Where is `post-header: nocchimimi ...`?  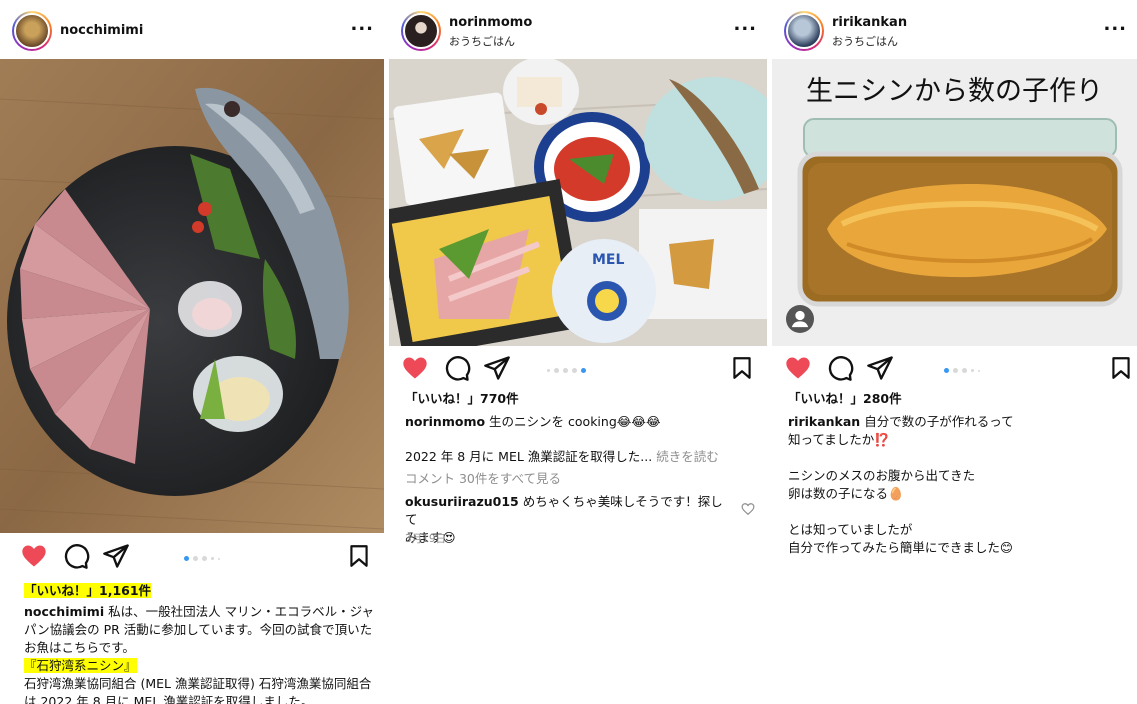
post-header: nocchimimi ... is located at coordinates (192, 31).